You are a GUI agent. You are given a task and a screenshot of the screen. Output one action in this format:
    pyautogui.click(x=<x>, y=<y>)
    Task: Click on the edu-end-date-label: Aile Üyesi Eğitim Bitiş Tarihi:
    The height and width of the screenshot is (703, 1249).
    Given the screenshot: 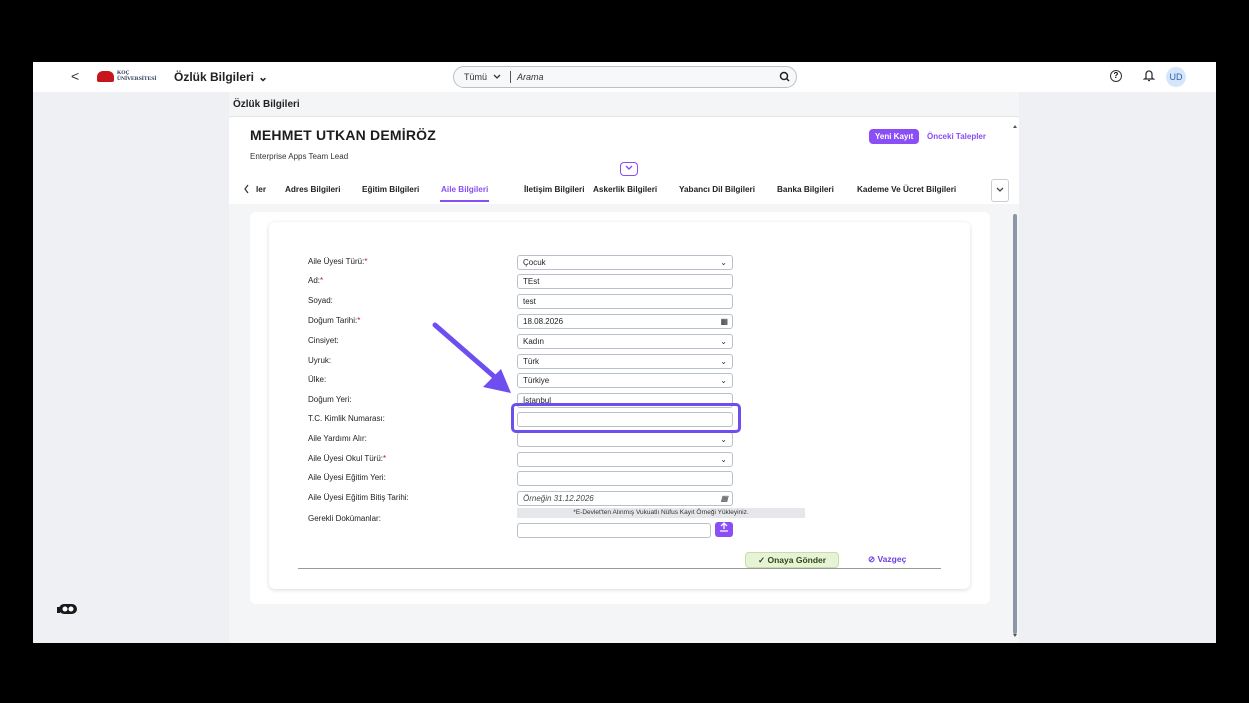 What is the action you would take?
    pyautogui.click(x=358, y=497)
    